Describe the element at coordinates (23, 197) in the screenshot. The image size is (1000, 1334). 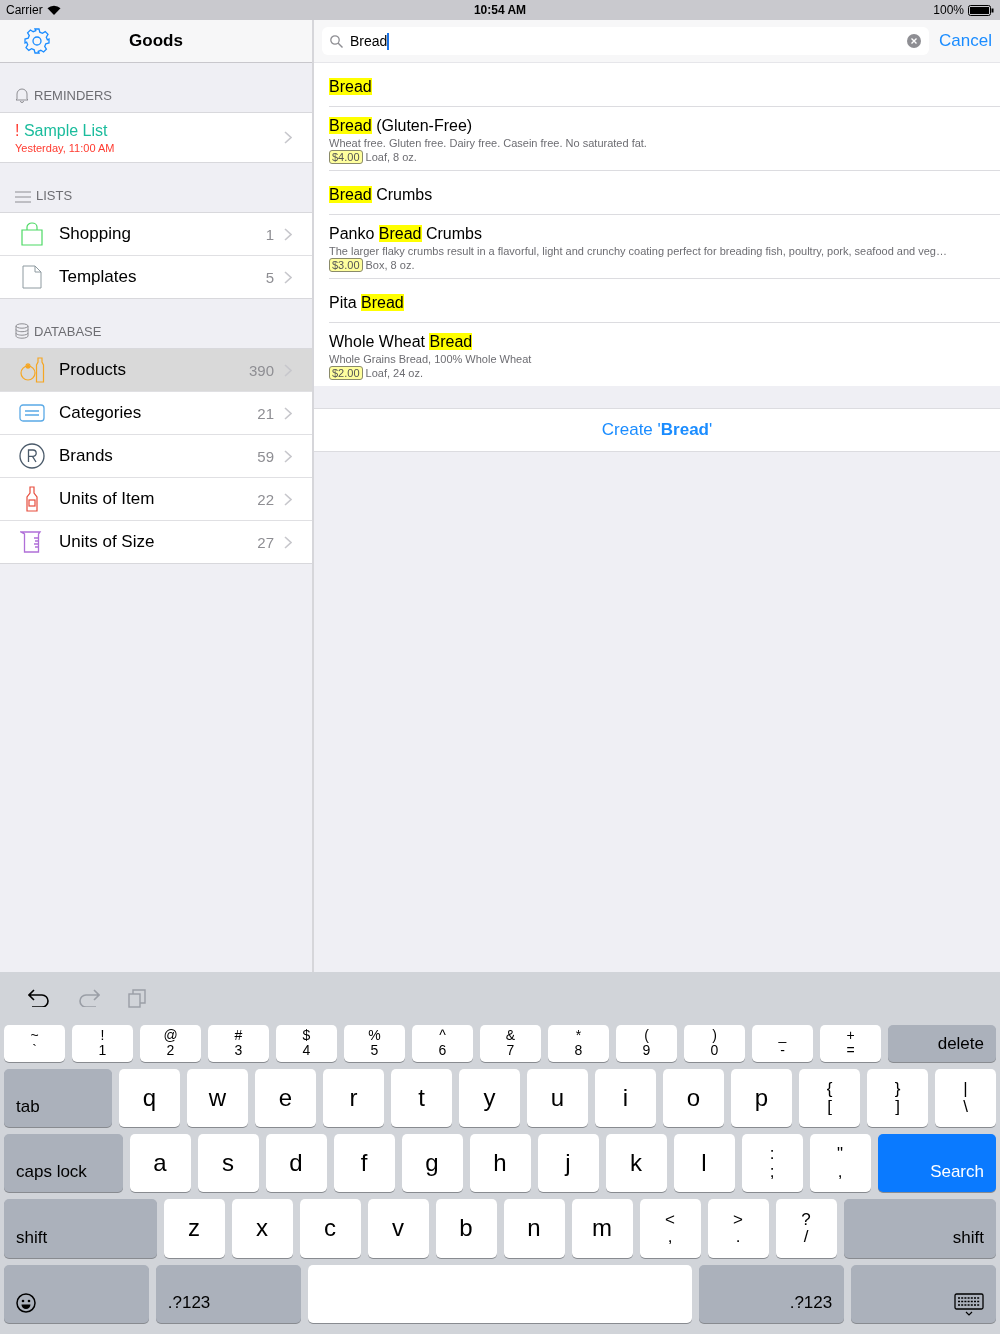
I see `list-icon` at that location.